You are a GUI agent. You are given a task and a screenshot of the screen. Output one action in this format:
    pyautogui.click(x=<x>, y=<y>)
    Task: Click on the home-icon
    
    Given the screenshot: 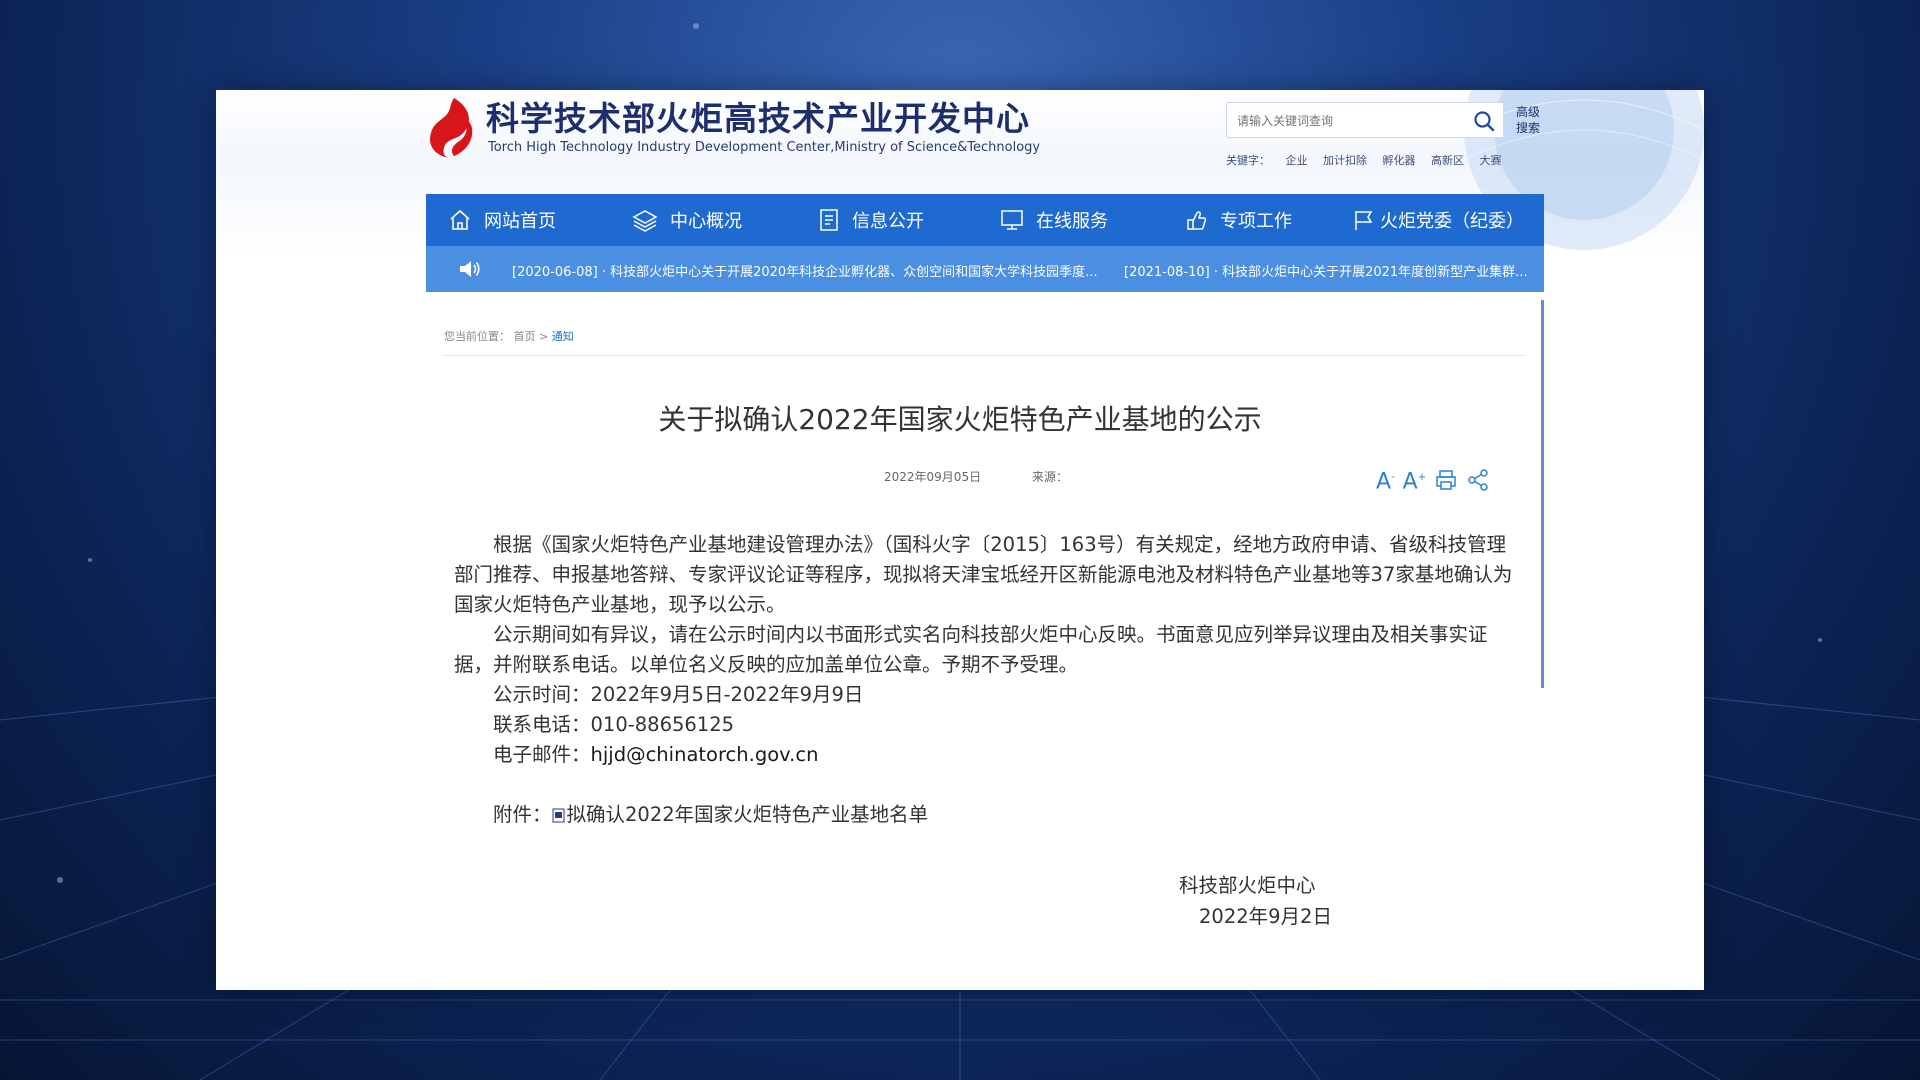 What is the action you would take?
    pyautogui.click(x=460, y=219)
    